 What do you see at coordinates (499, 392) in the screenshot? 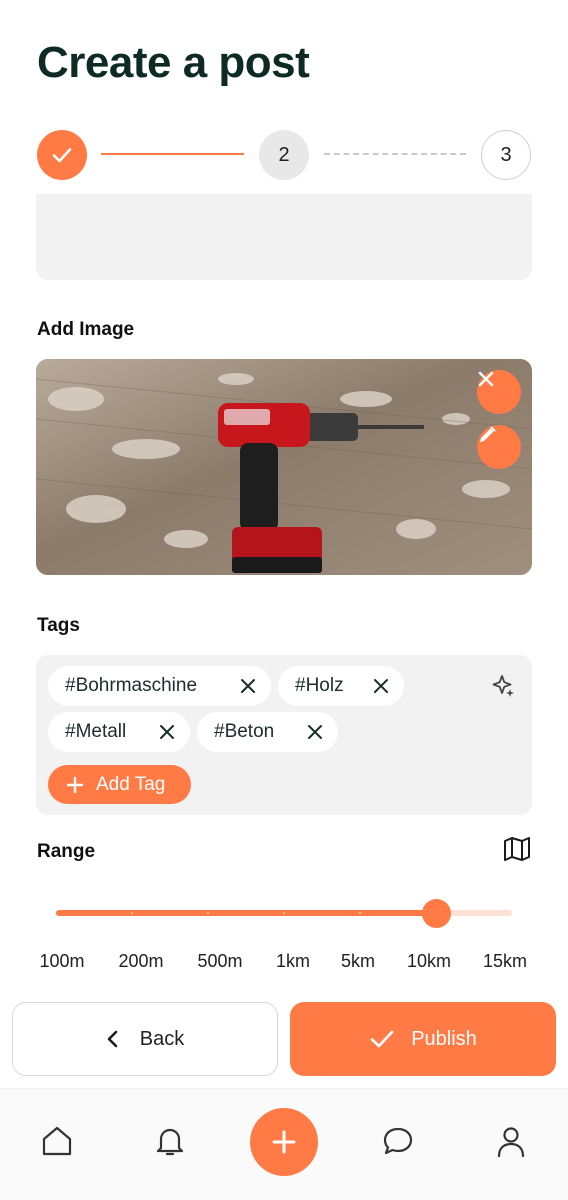
I see `remove-image-button` at bounding box center [499, 392].